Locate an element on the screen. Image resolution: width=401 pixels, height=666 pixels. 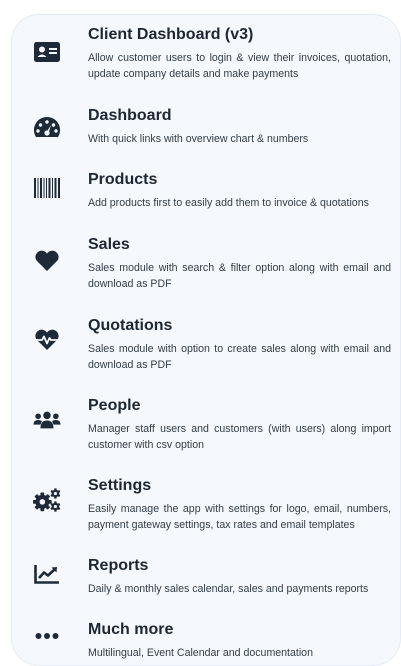
feature-title: Quotations is located at coordinates (130, 325).